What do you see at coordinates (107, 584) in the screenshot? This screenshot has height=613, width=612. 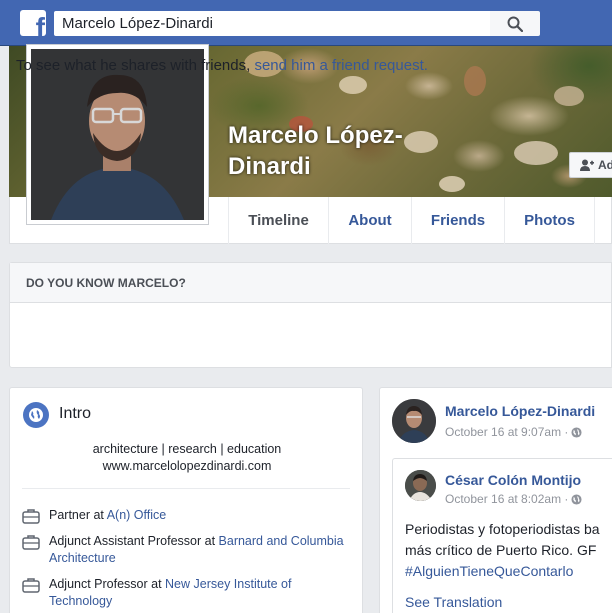 I see `work-role: Adjunct Professor at` at bounding box center [107, 584].